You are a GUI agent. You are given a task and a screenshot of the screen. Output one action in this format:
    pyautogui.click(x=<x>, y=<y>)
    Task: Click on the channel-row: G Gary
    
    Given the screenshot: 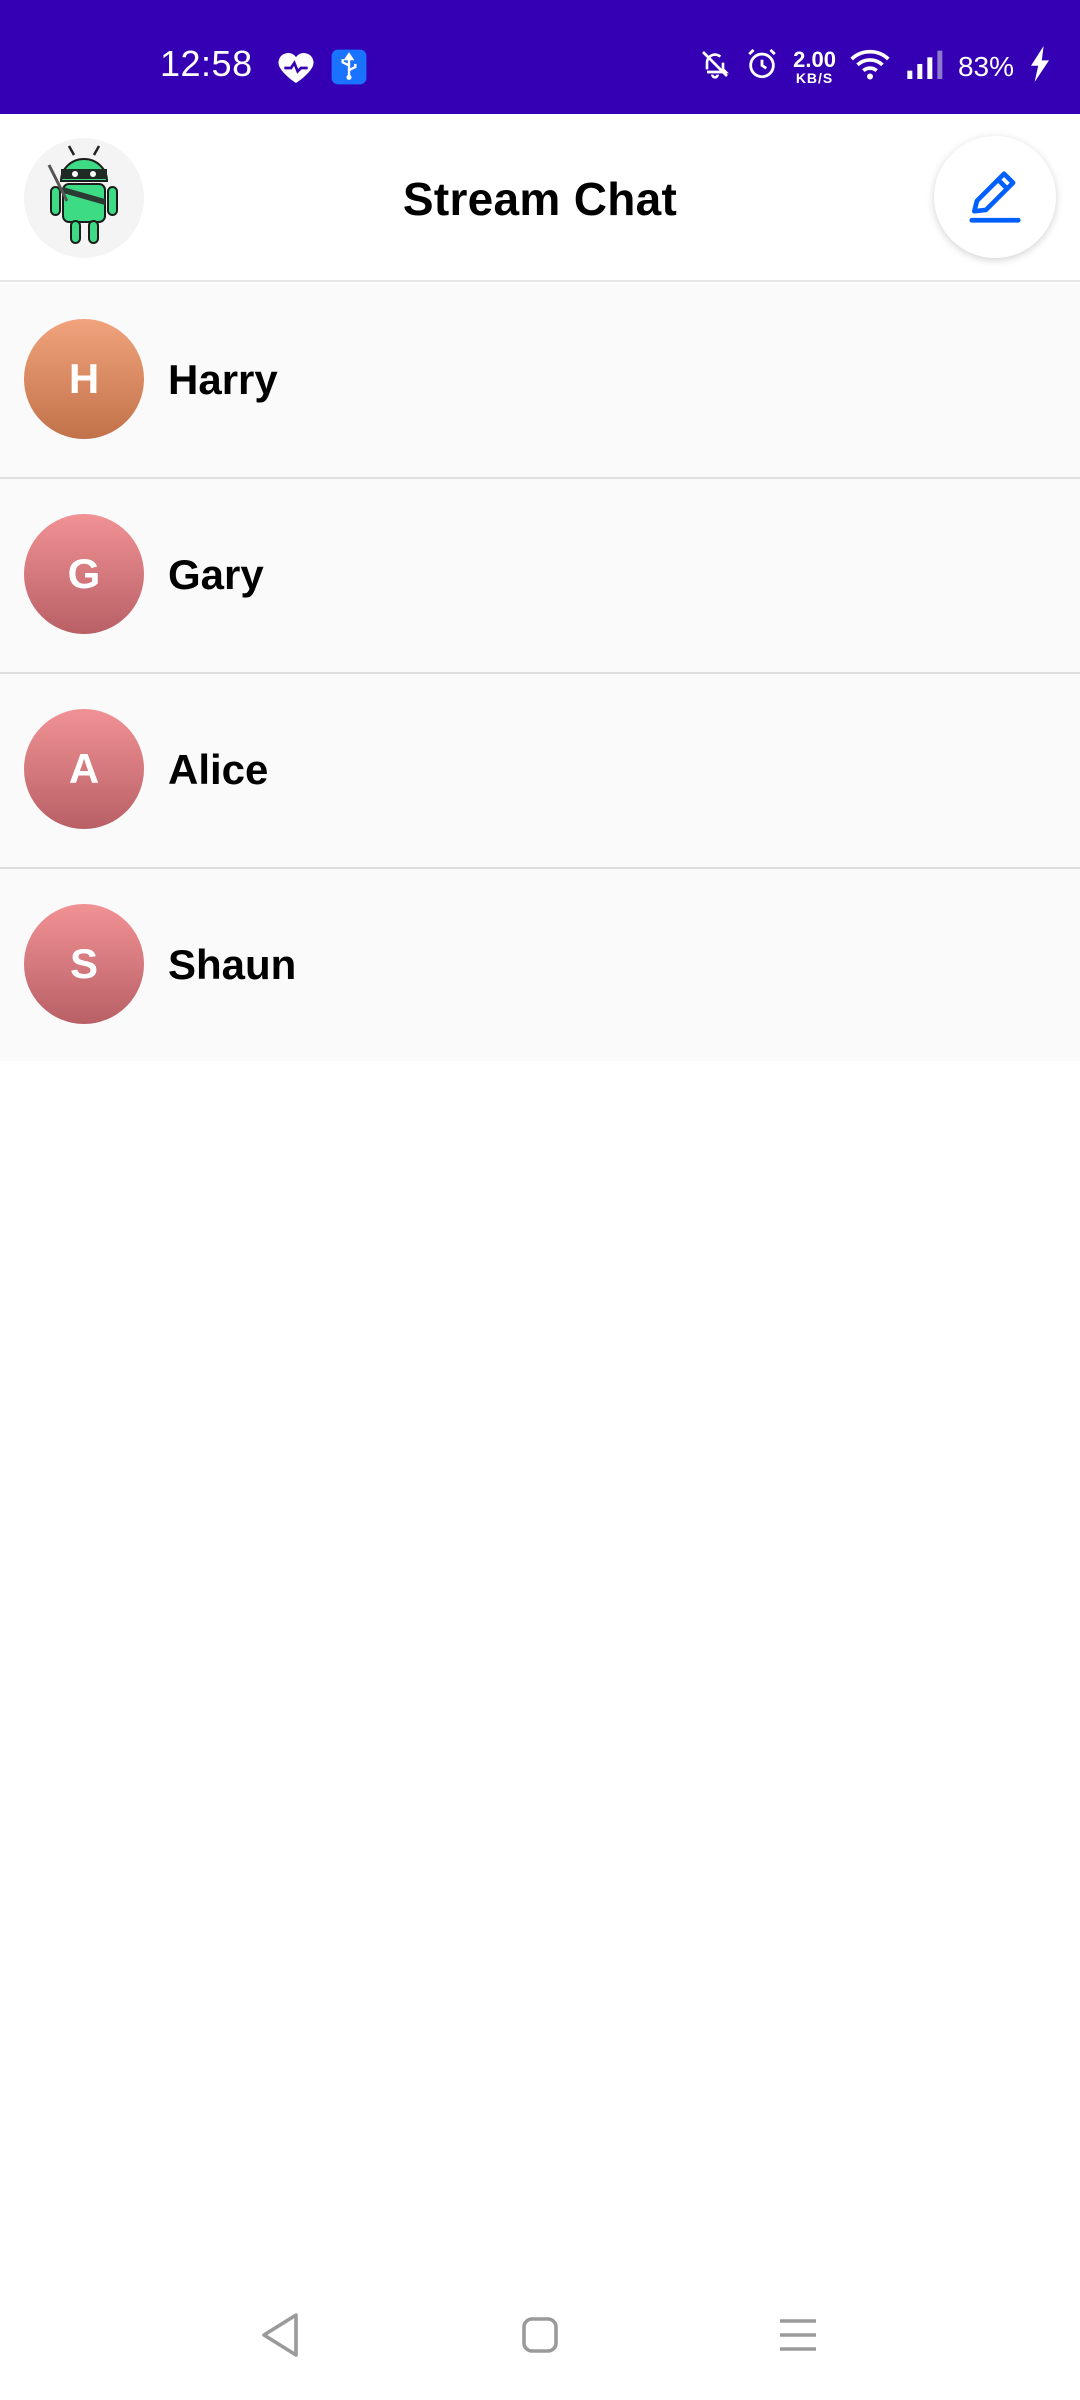 What is the action you would take?
    pyautogui.click(x=540, y=576)
    